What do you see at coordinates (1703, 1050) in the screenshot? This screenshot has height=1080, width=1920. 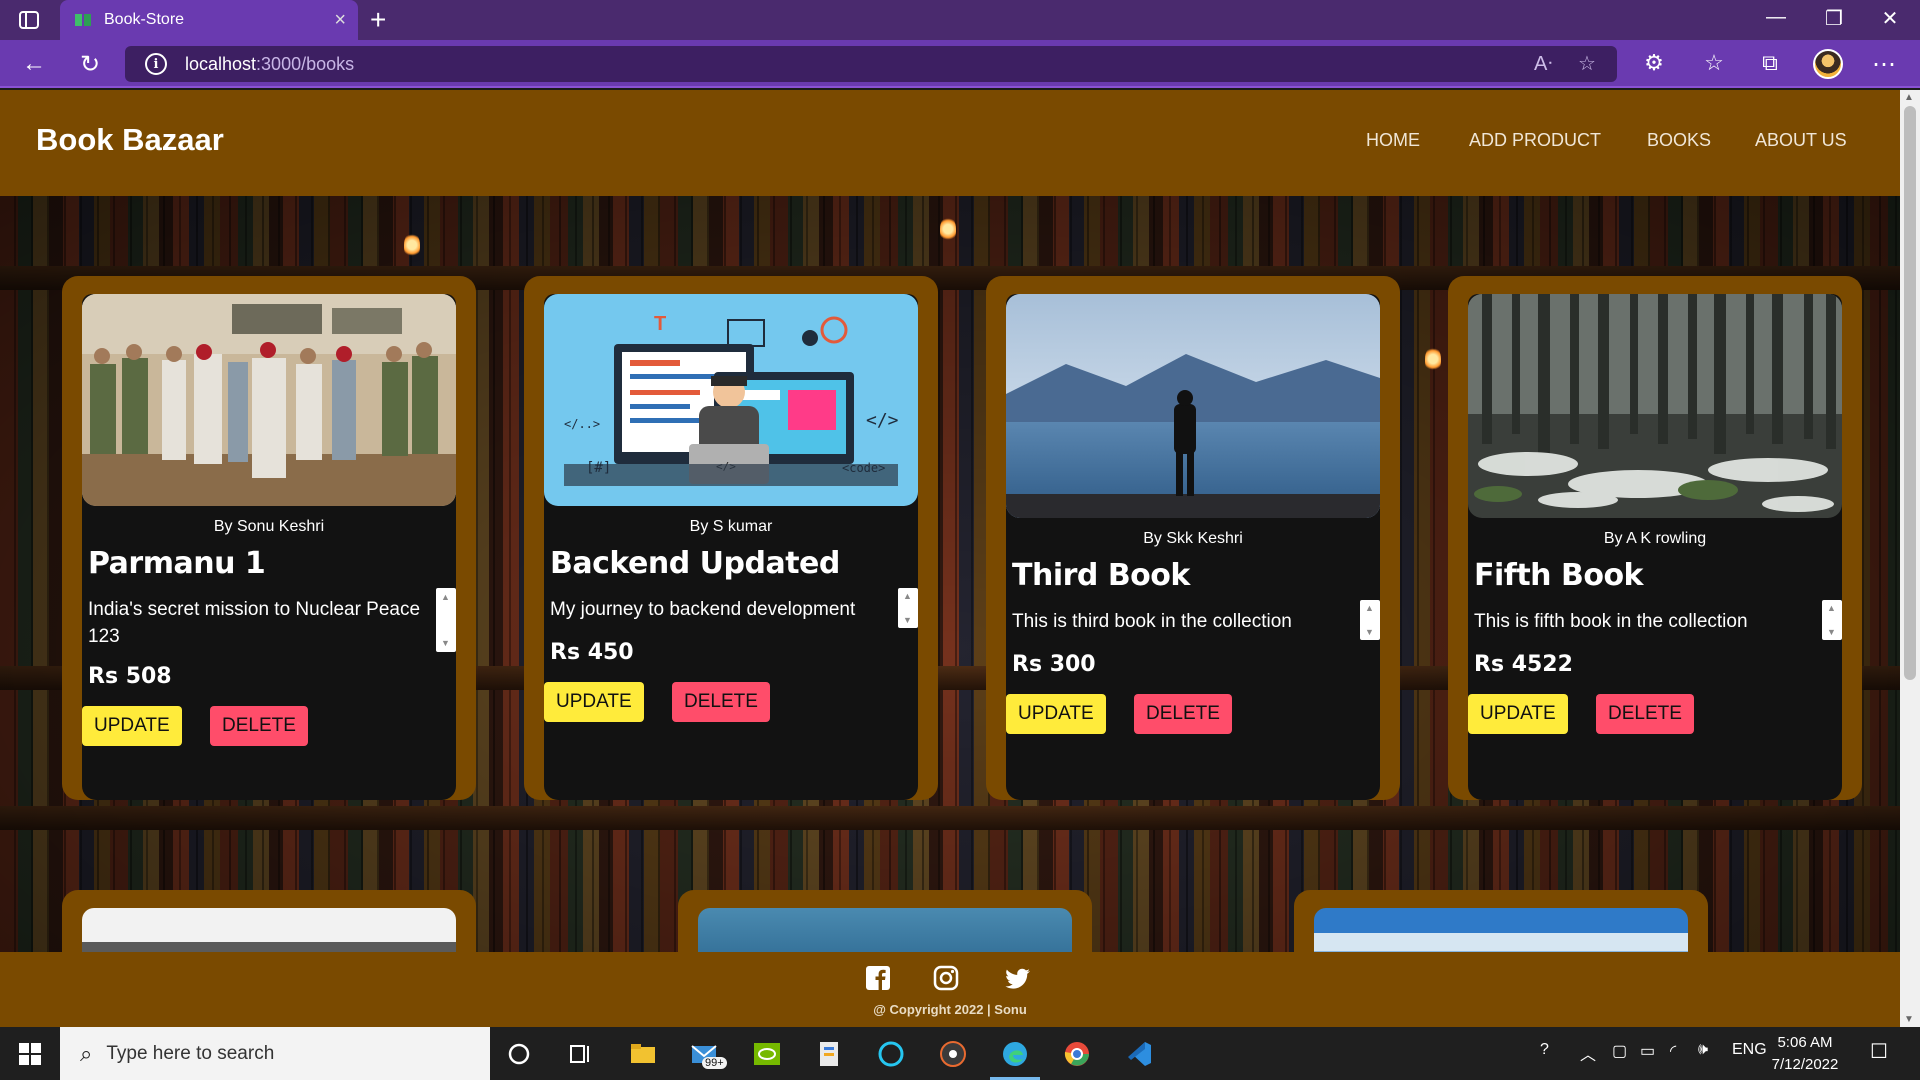 I see `volume-icon: 🕪` at bounding box center [1703, 1050].